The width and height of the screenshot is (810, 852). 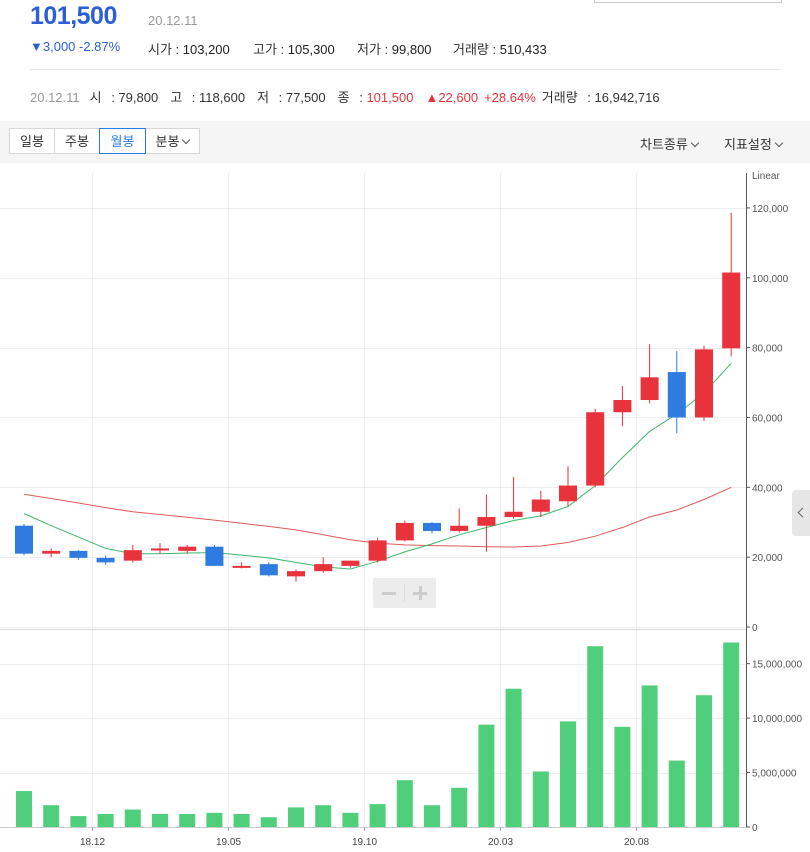 I want to click on low-price: 저가 : 99,800, so click(x=394, y=49).